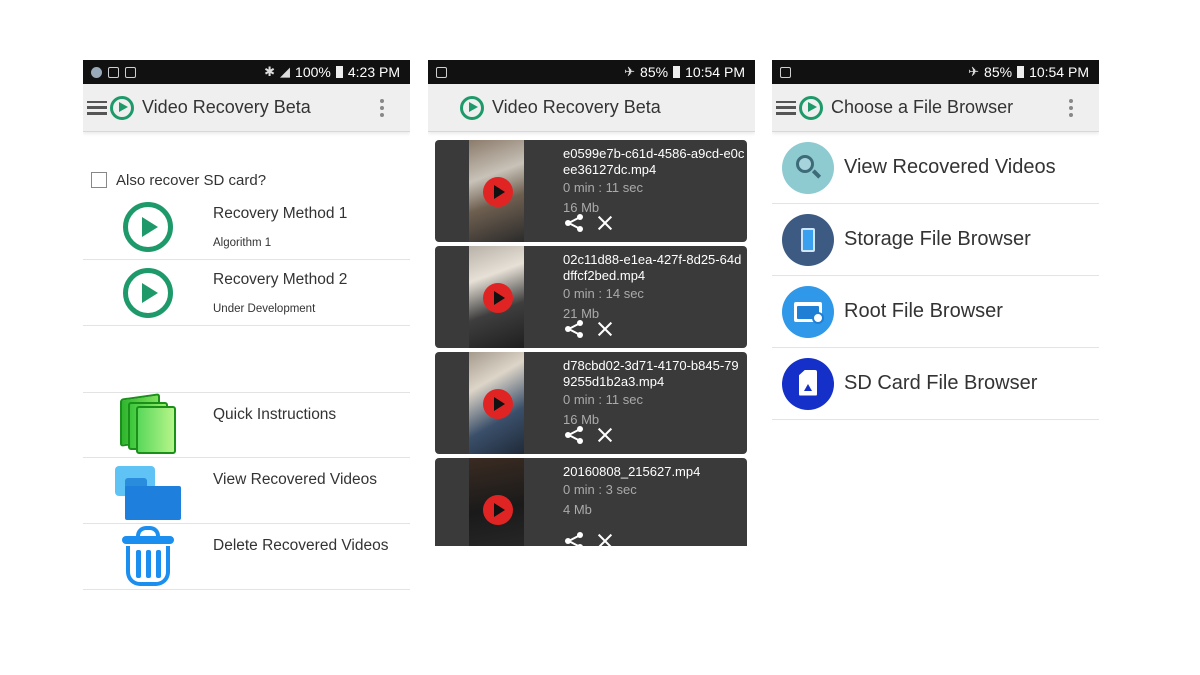 The image size is (1200, 675). I want to click on sd-card-file-browser-option: SD Card File Browser, so click(935, 384).